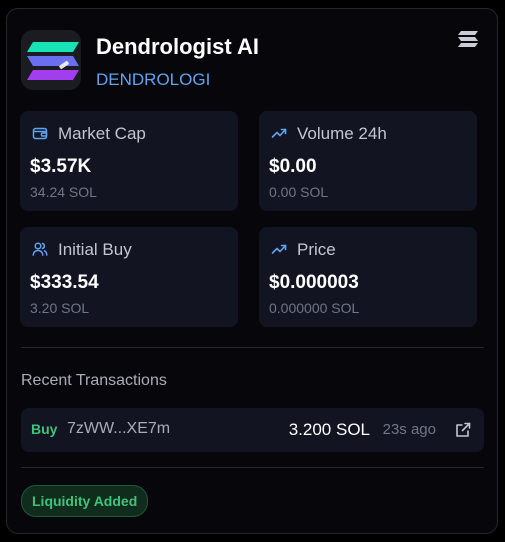  Describe the element at coordinates (63, 192) in the screenshot. I see `stat-sub-value: 34.24 SOL` at that location.